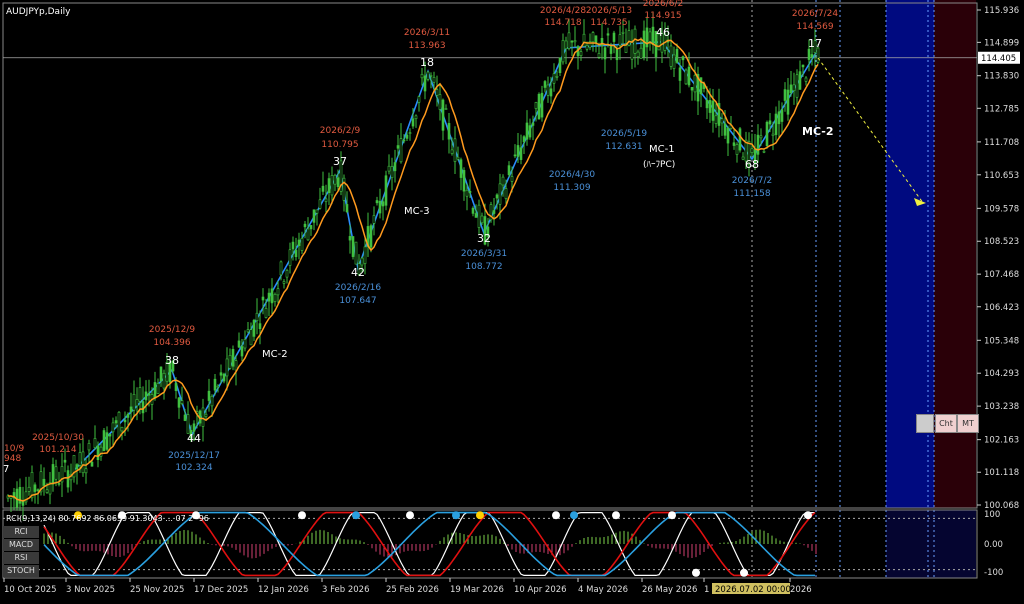 The height and width of the screenshot is (604, 1024). Describe the element at coordinates (417, 211) in the screenshot. I see `mc3-label: MC-3` at that location.